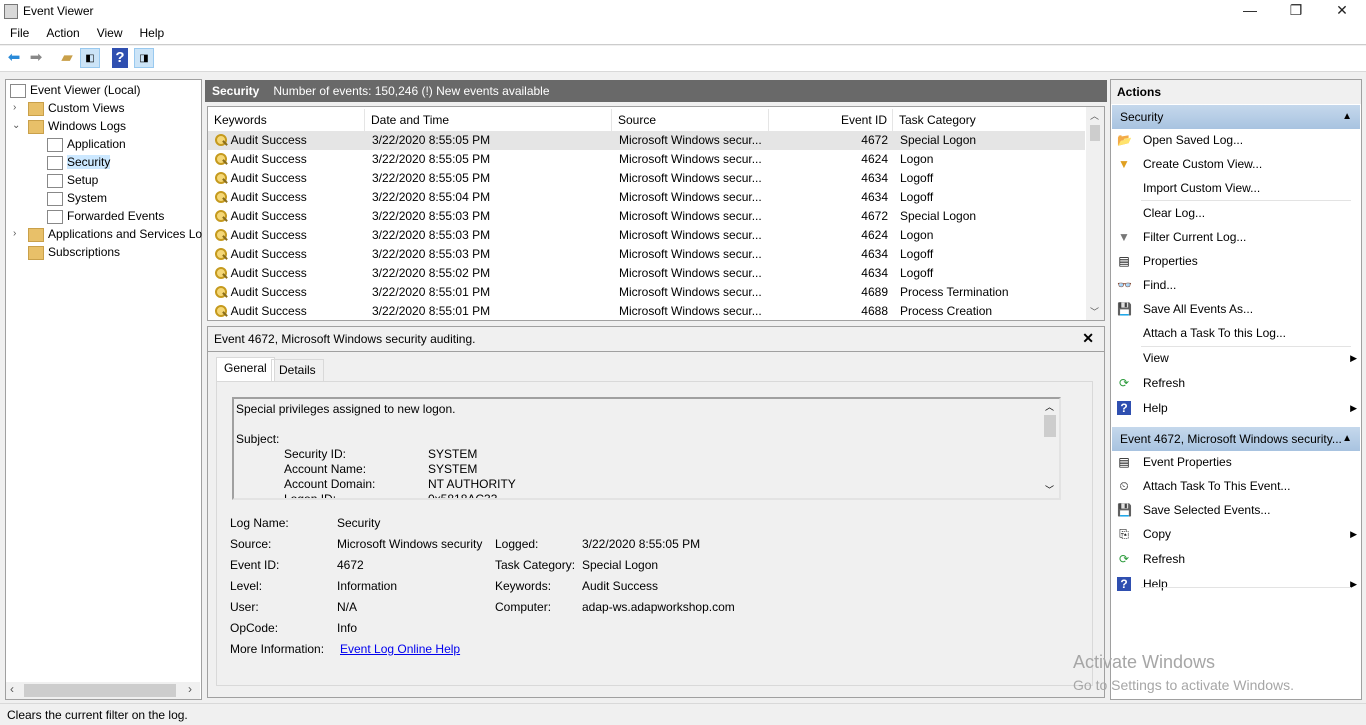 This screenshot has width=1366, height=725. What do you see at coordinates (36, 58) in the screenshot?
I see `forward-icon: ➡` at bounding box center [36, 58].